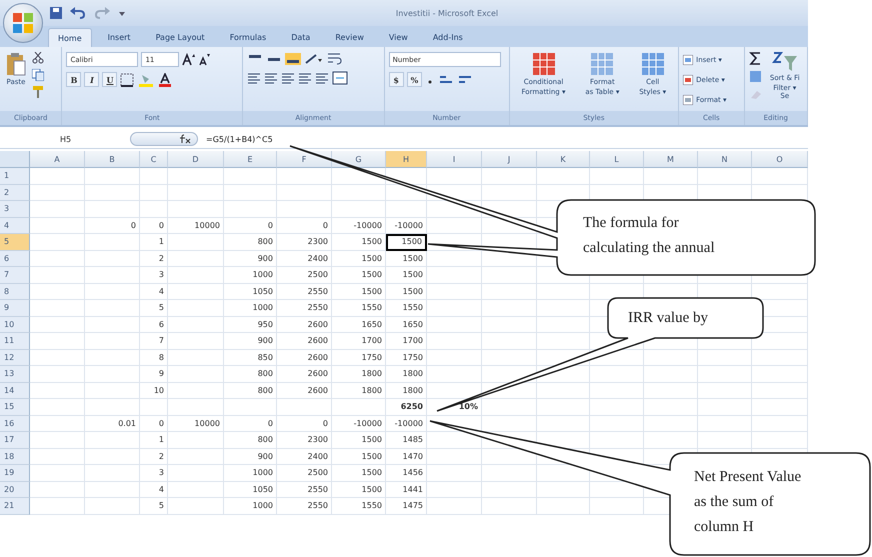 This screenshot has width=872, height=557. What do you see at coordinates (15, 456) in the screenshot?
I see `row-header: 18` at bounding box center [15, 456].